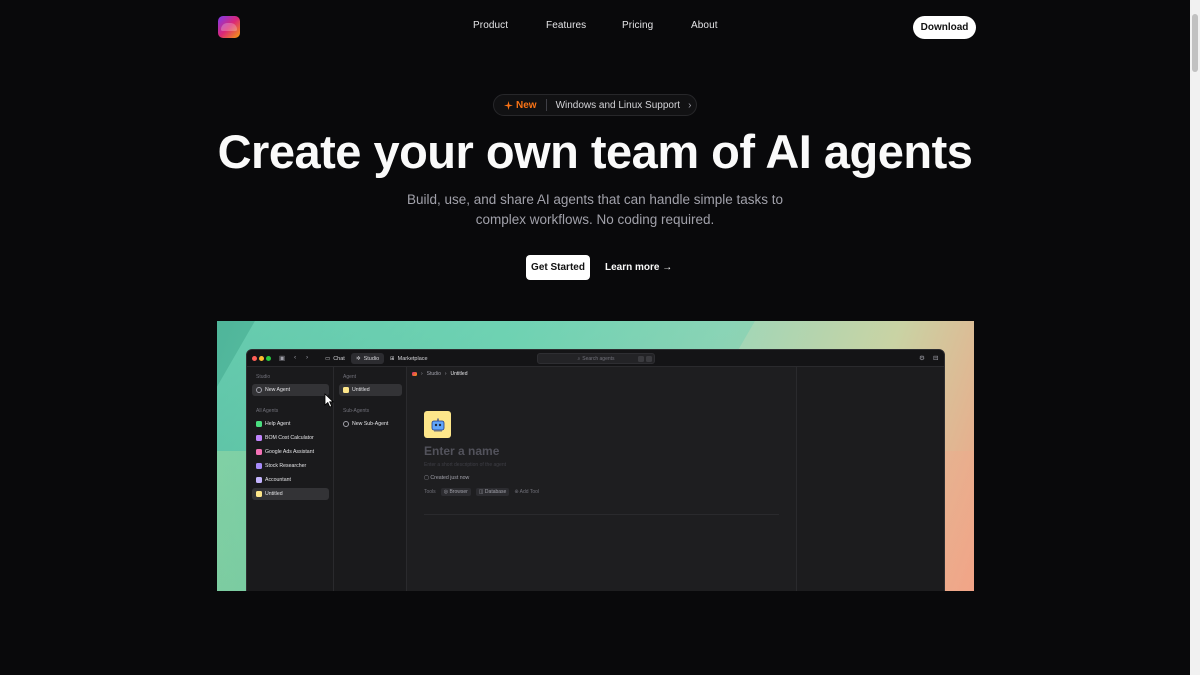  I want to click on tool-chip-label: Browser, so click(458, 492).